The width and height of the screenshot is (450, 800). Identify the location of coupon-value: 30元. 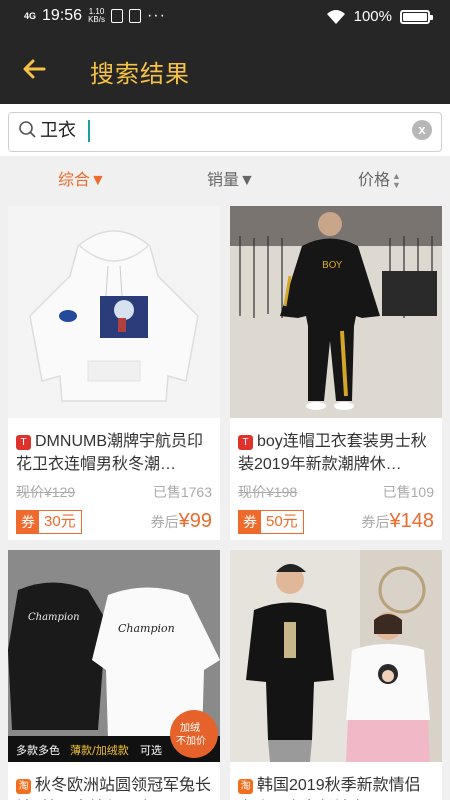
(60, 521).